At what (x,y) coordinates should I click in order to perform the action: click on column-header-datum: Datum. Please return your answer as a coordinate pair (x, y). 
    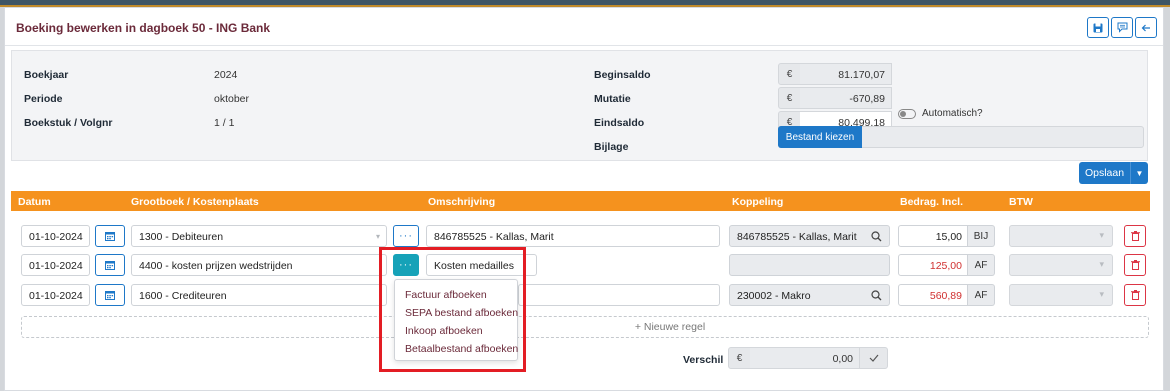
    Looking at the image, I should click on (34, 202).